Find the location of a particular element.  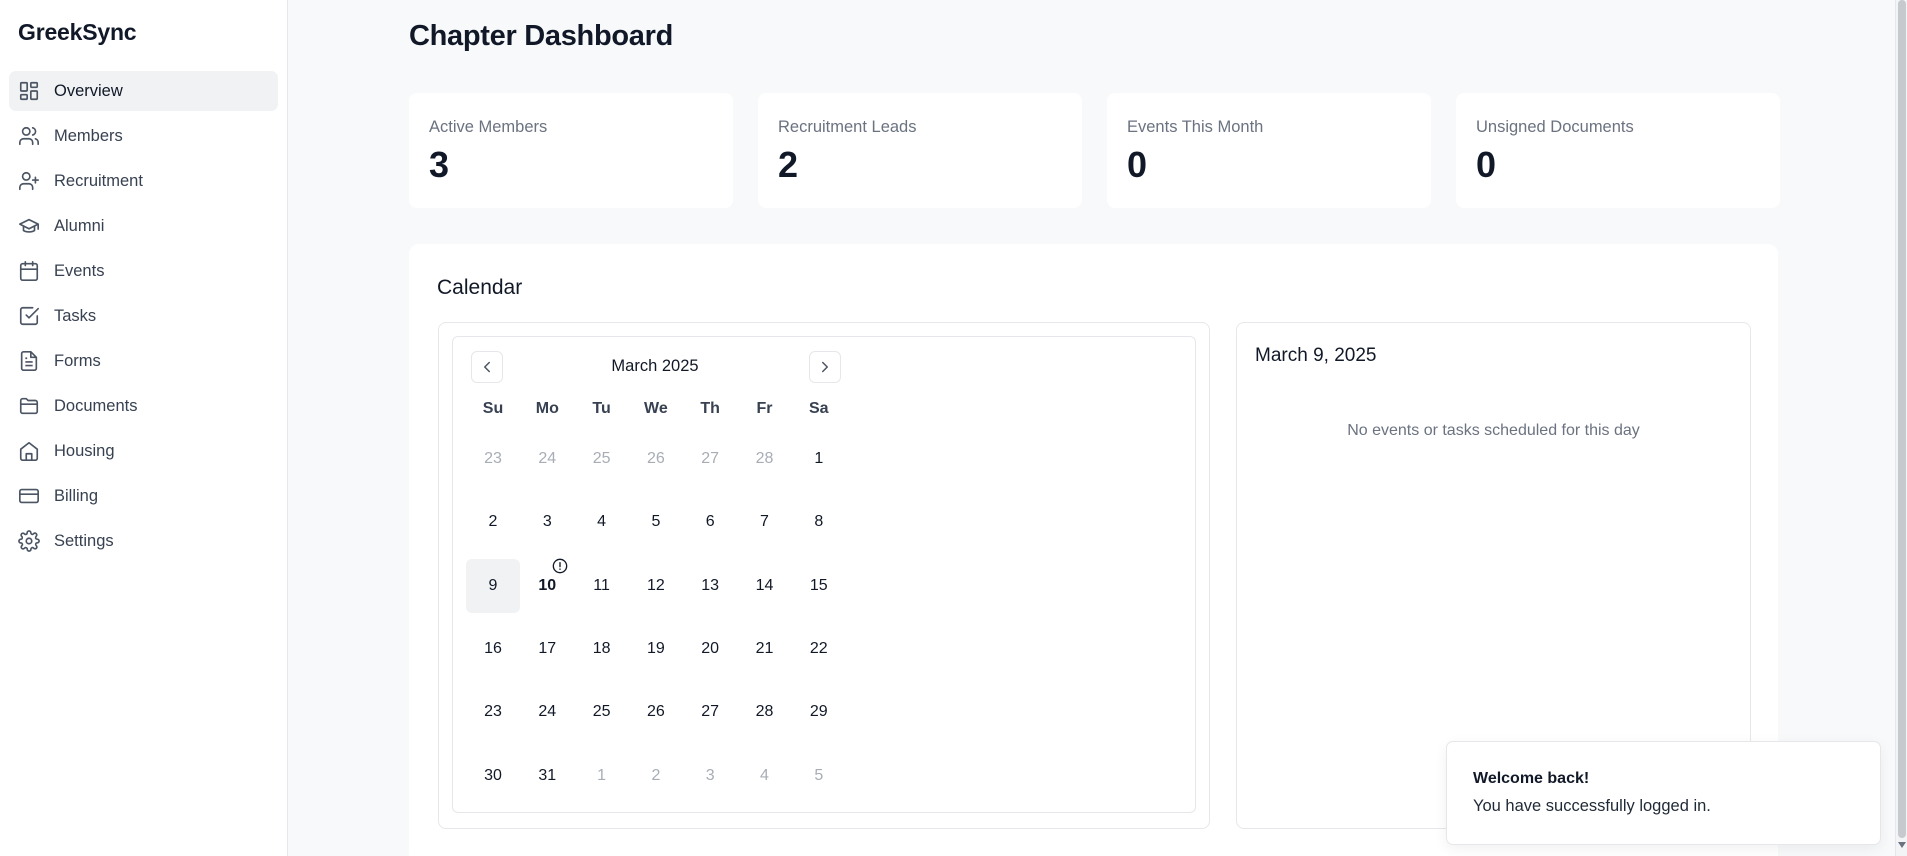

stat-value: 2 is located at coordinates (788, 164).